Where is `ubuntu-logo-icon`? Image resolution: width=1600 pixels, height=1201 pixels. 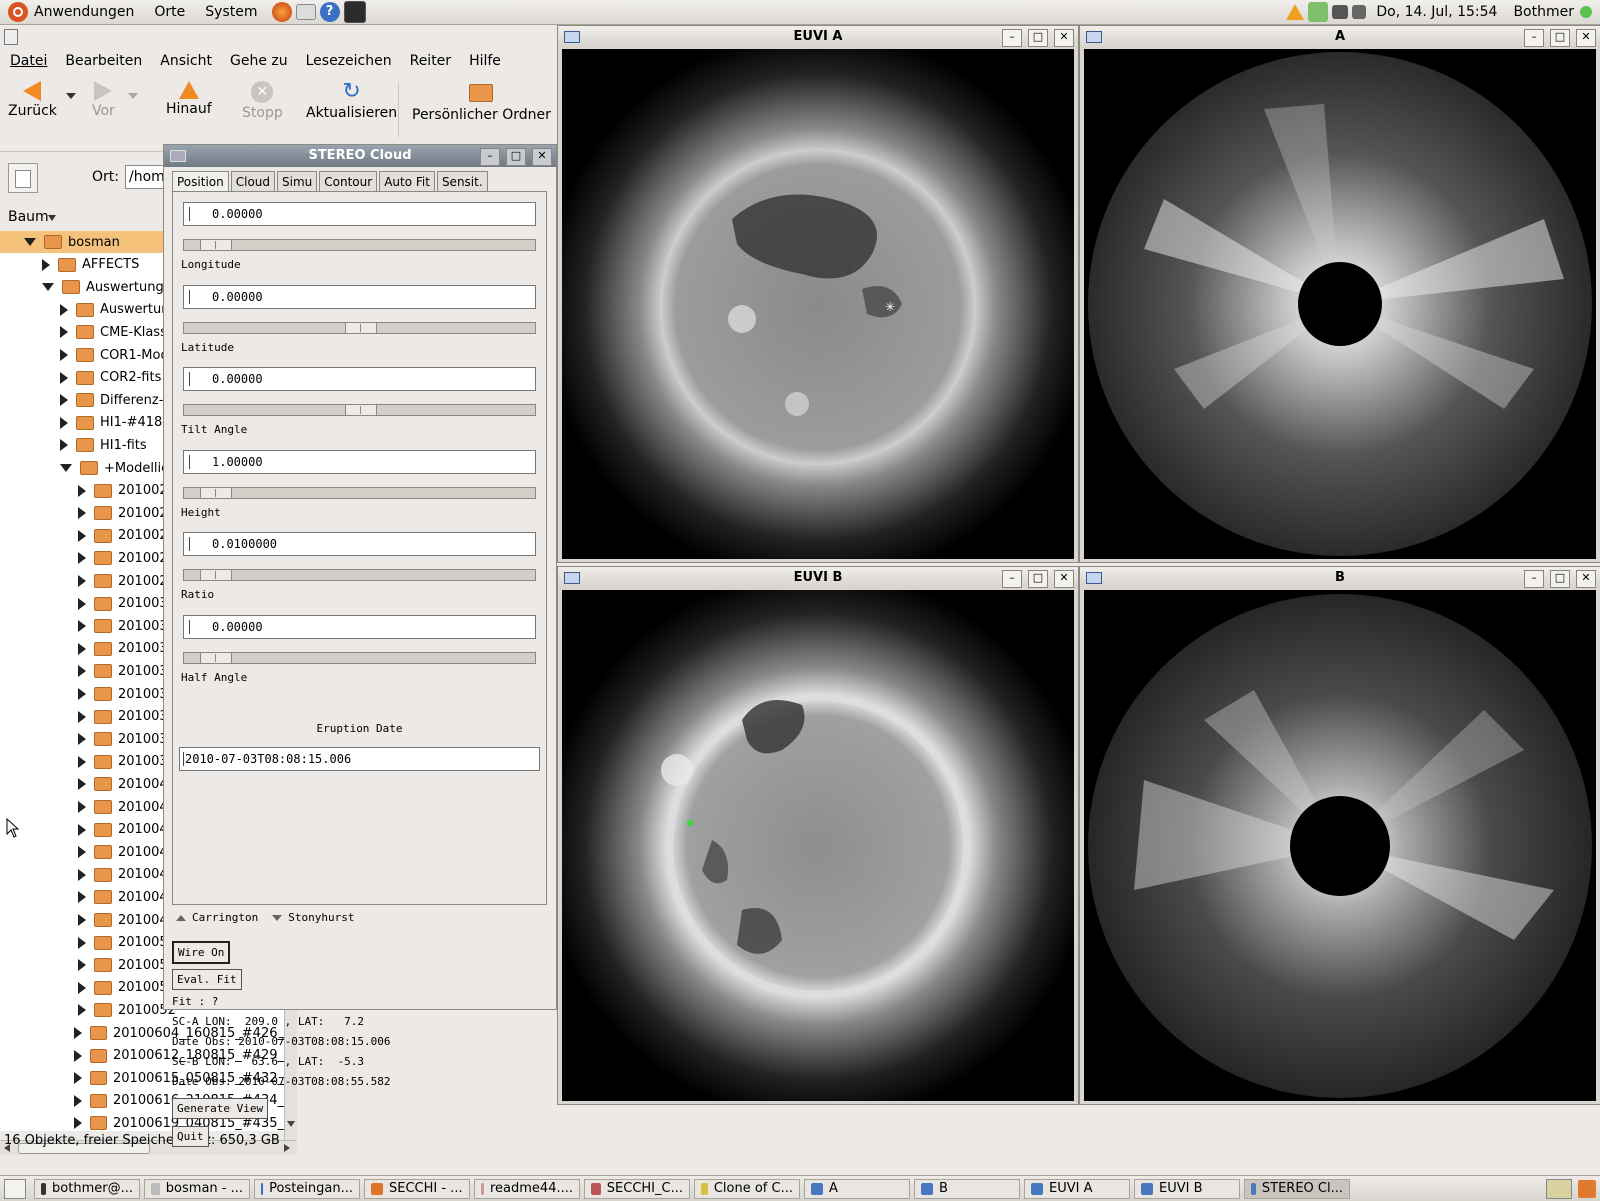
ubuntu-logo-icon is located at coordinates (18, 12).